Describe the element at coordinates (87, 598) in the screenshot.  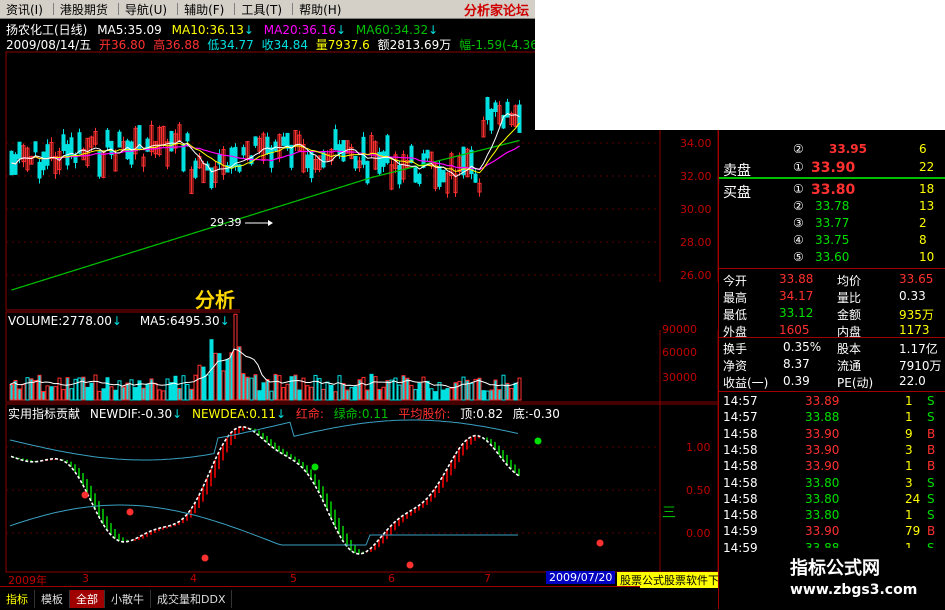
I see `tab-all: 全部` at that location.